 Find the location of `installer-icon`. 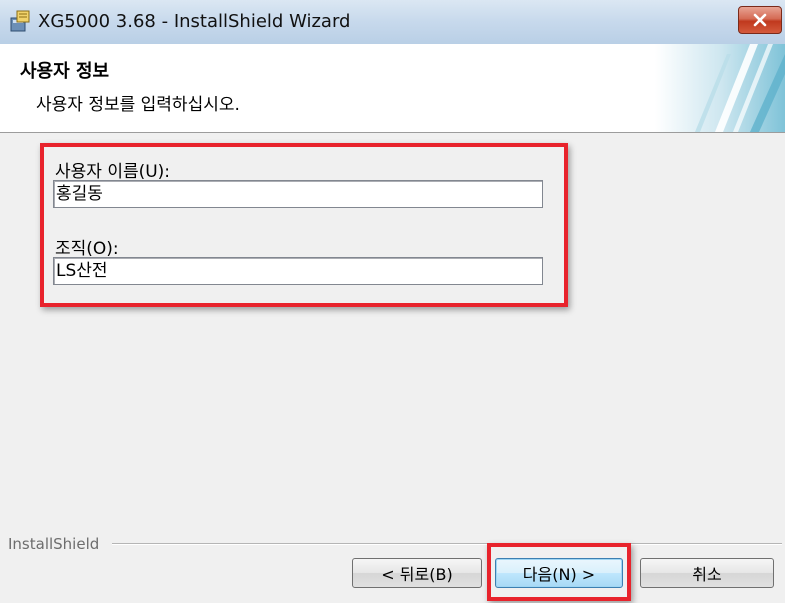

installer-icon is located at coordinates (20, 21).